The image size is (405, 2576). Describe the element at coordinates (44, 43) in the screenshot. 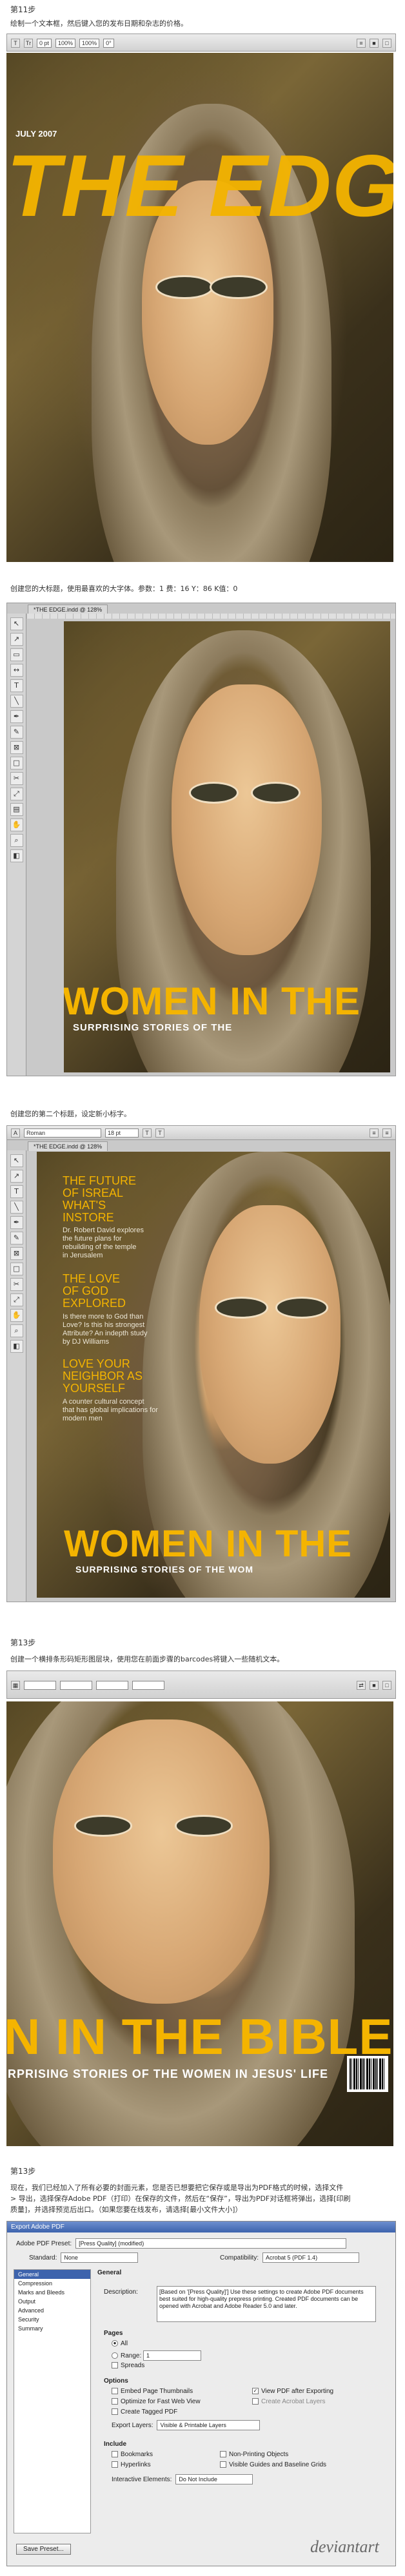

I see `stroke-field: 0 pt` at that location.